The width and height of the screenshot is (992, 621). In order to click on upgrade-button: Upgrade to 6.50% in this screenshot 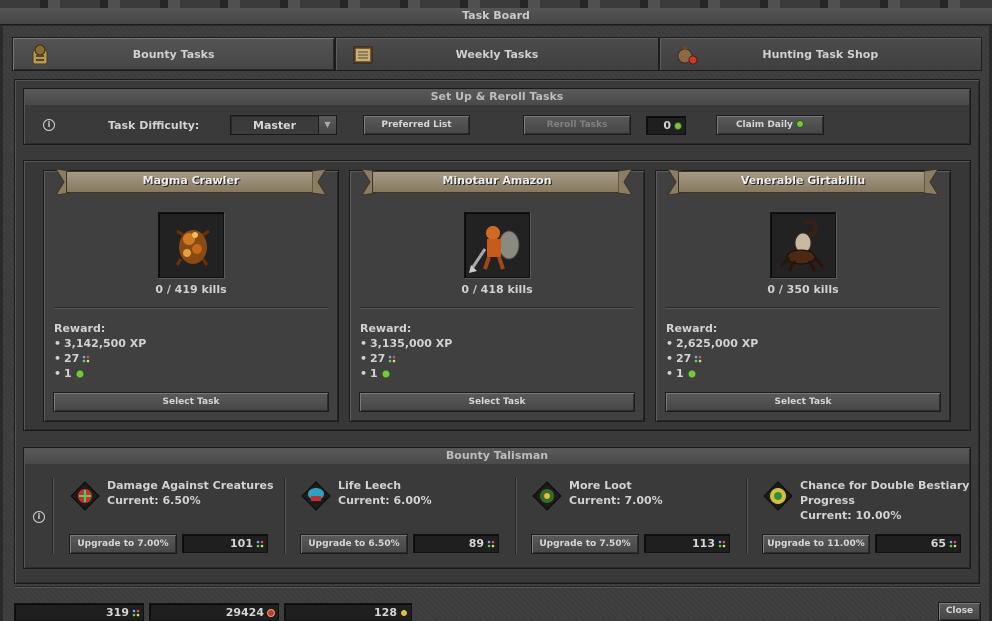, I will do `click(354, 544)`.